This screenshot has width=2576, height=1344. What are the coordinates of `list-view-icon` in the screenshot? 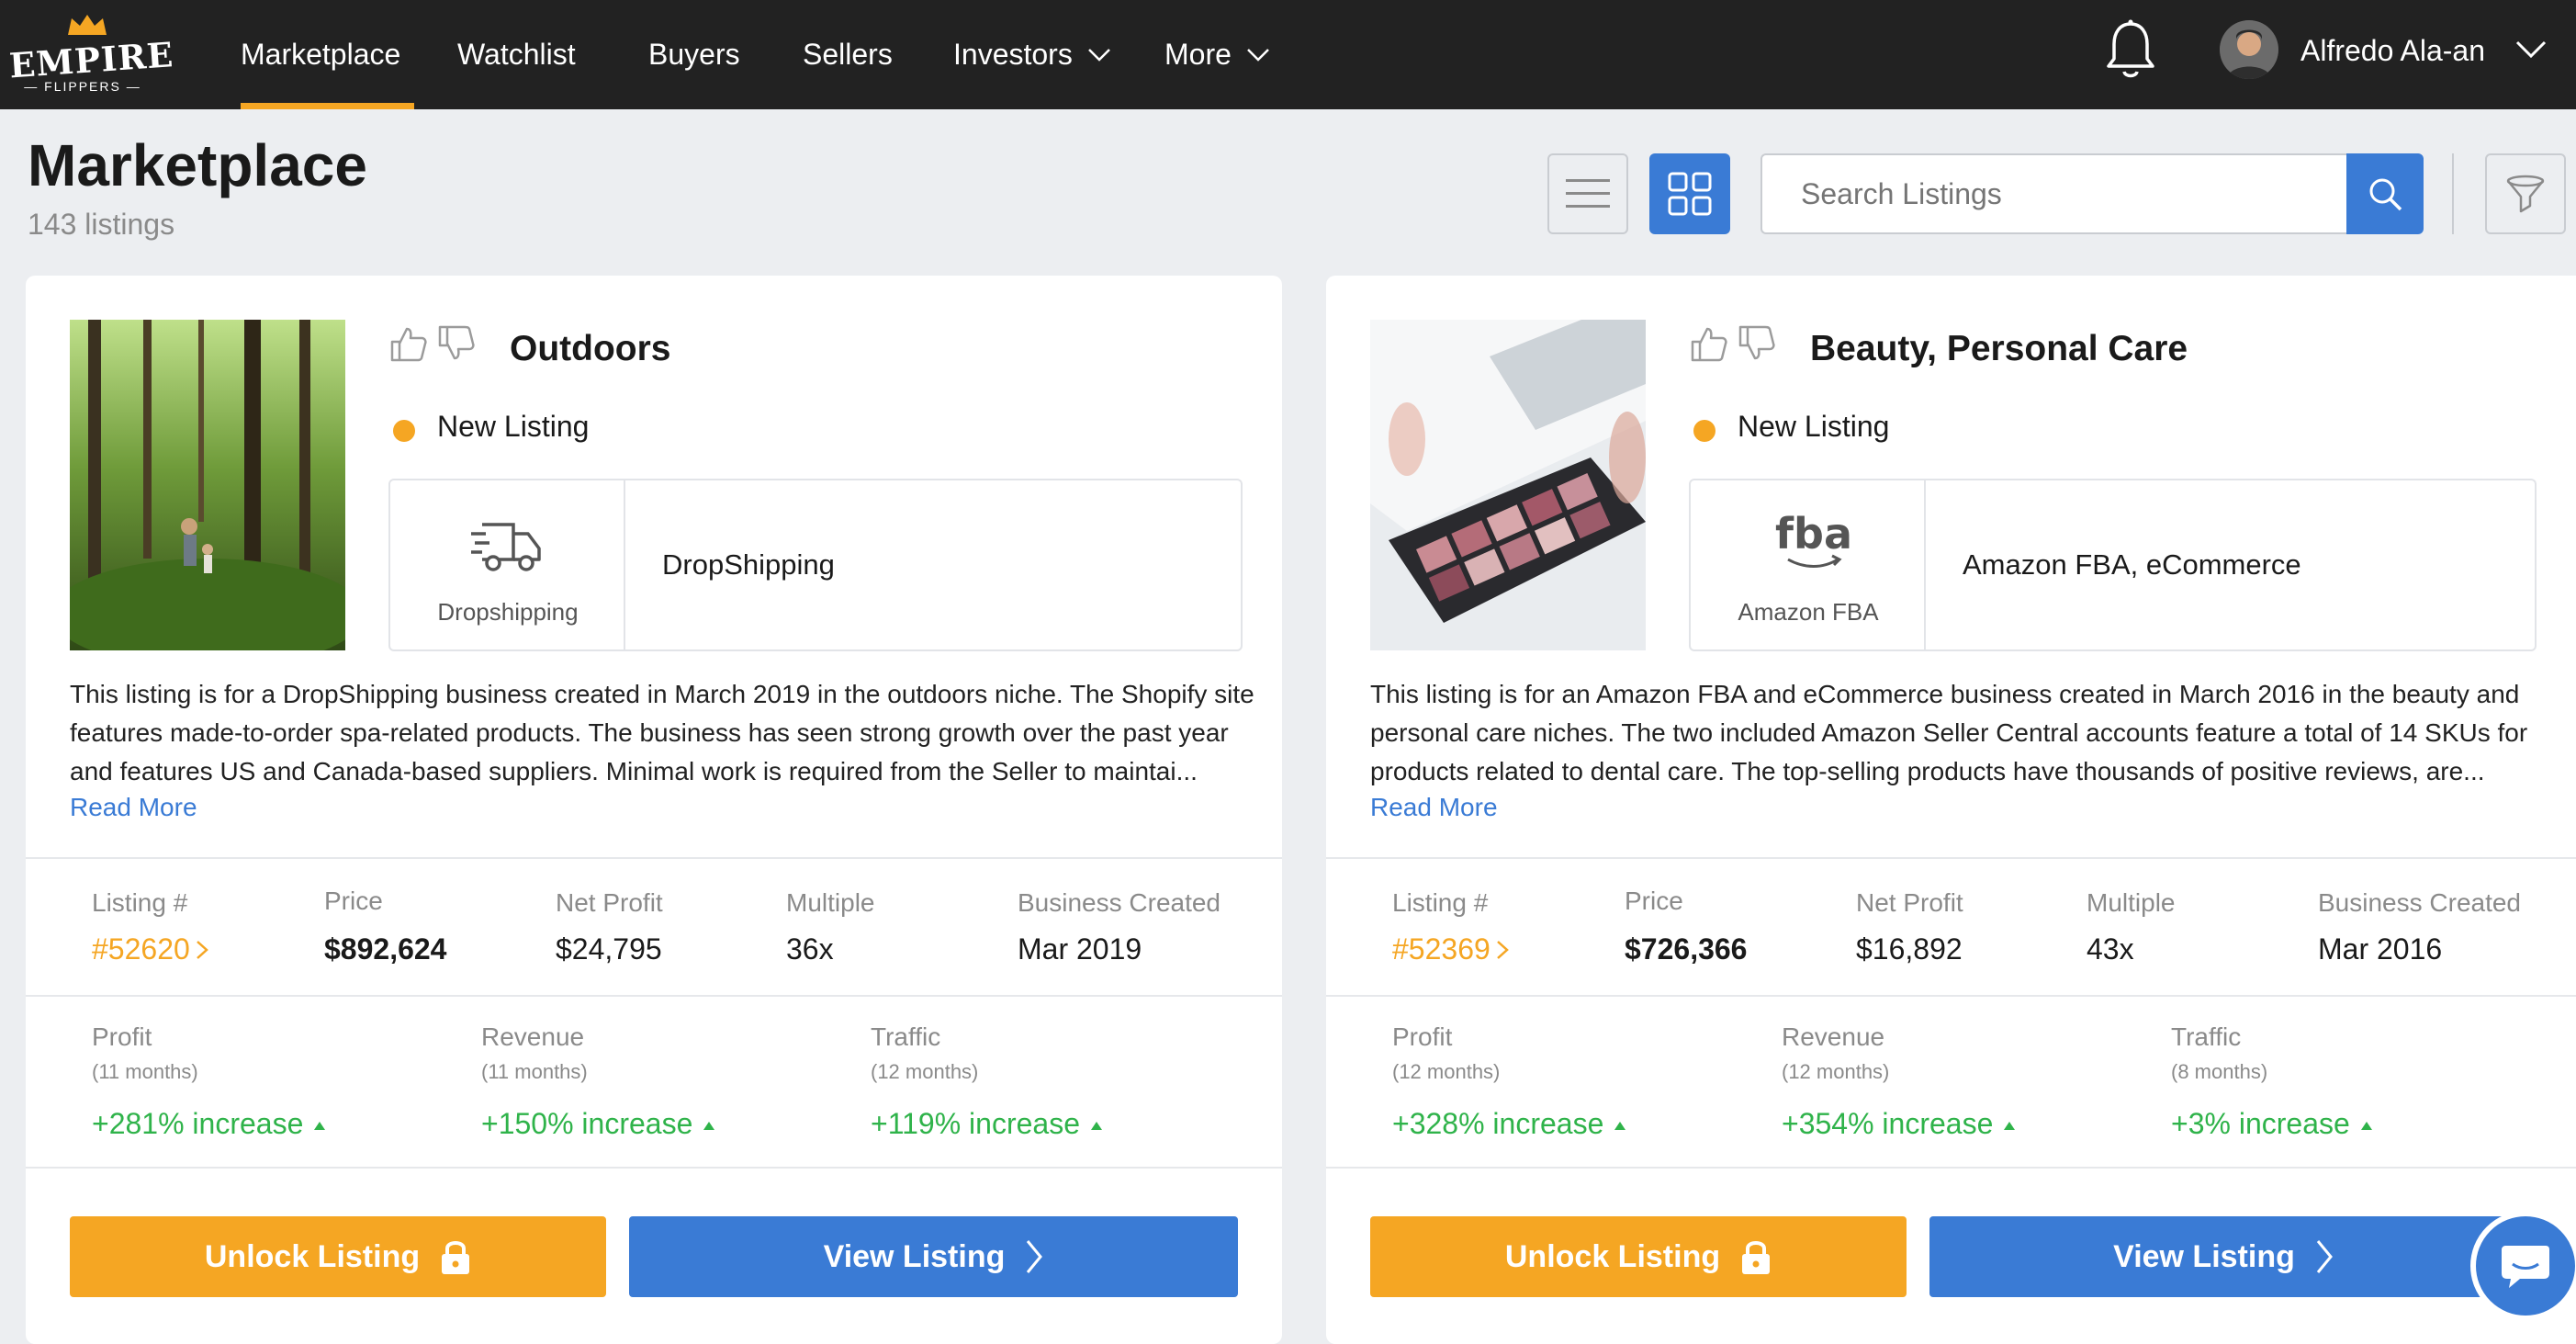 It's located at (1588, 194).